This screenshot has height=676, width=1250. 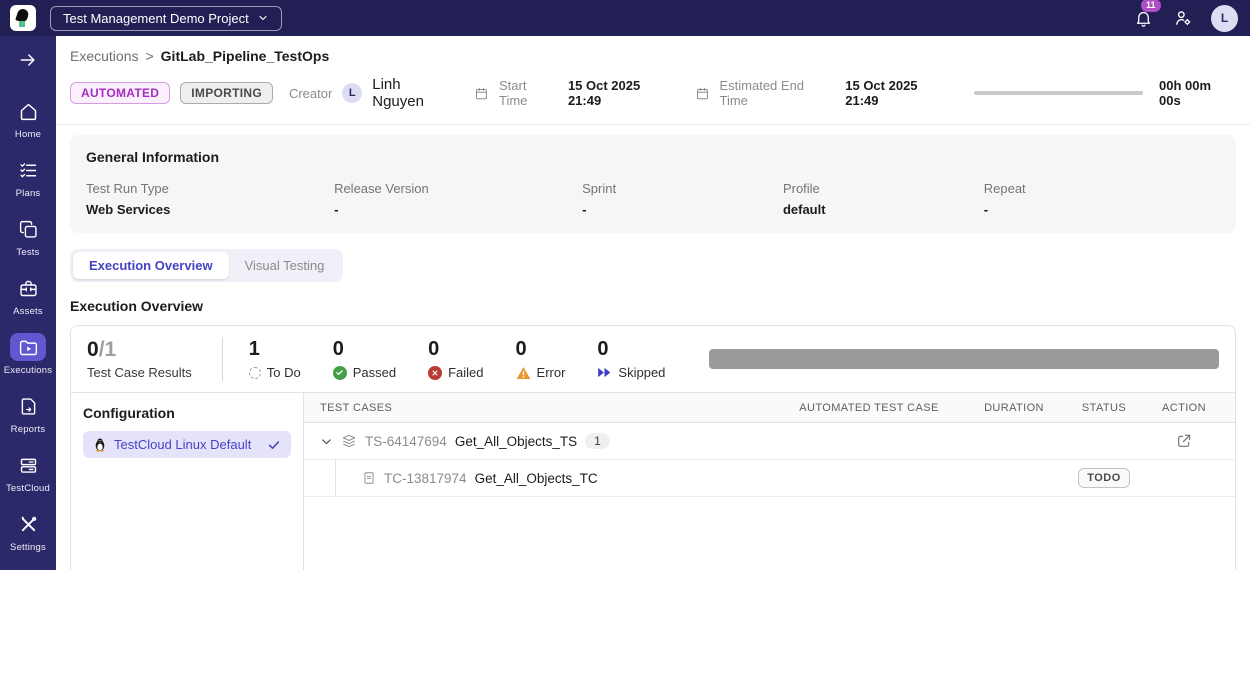 I want to click on test-case-id: TC-13817974, so click(x=425, y=478).